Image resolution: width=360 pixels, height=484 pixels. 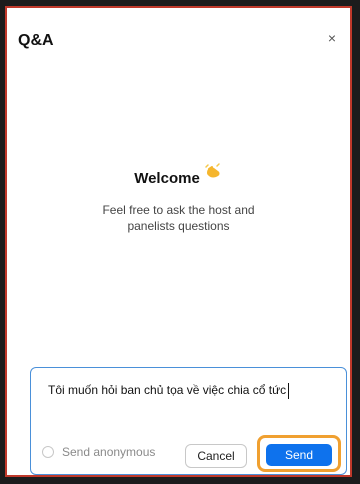 What do you see at coordinates (332, 38) in the screenshot?
I see `close-icon: ×` at bounding box center [332, 38].